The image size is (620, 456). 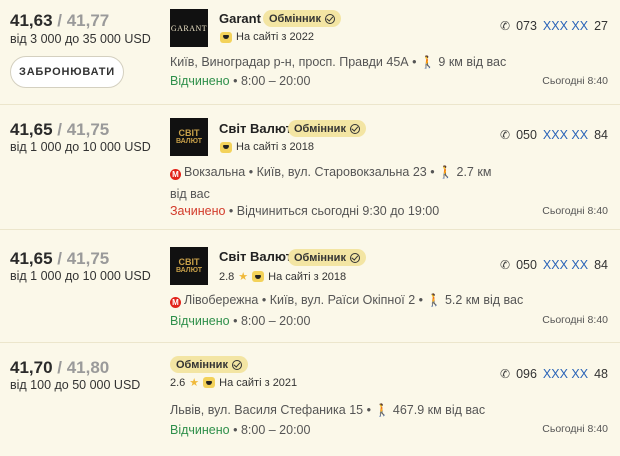 What do you see at coordinates (439, 410) in the screenshot?
I see `distance-text: 467.9 км від вас` at bounding box center [439, 410].